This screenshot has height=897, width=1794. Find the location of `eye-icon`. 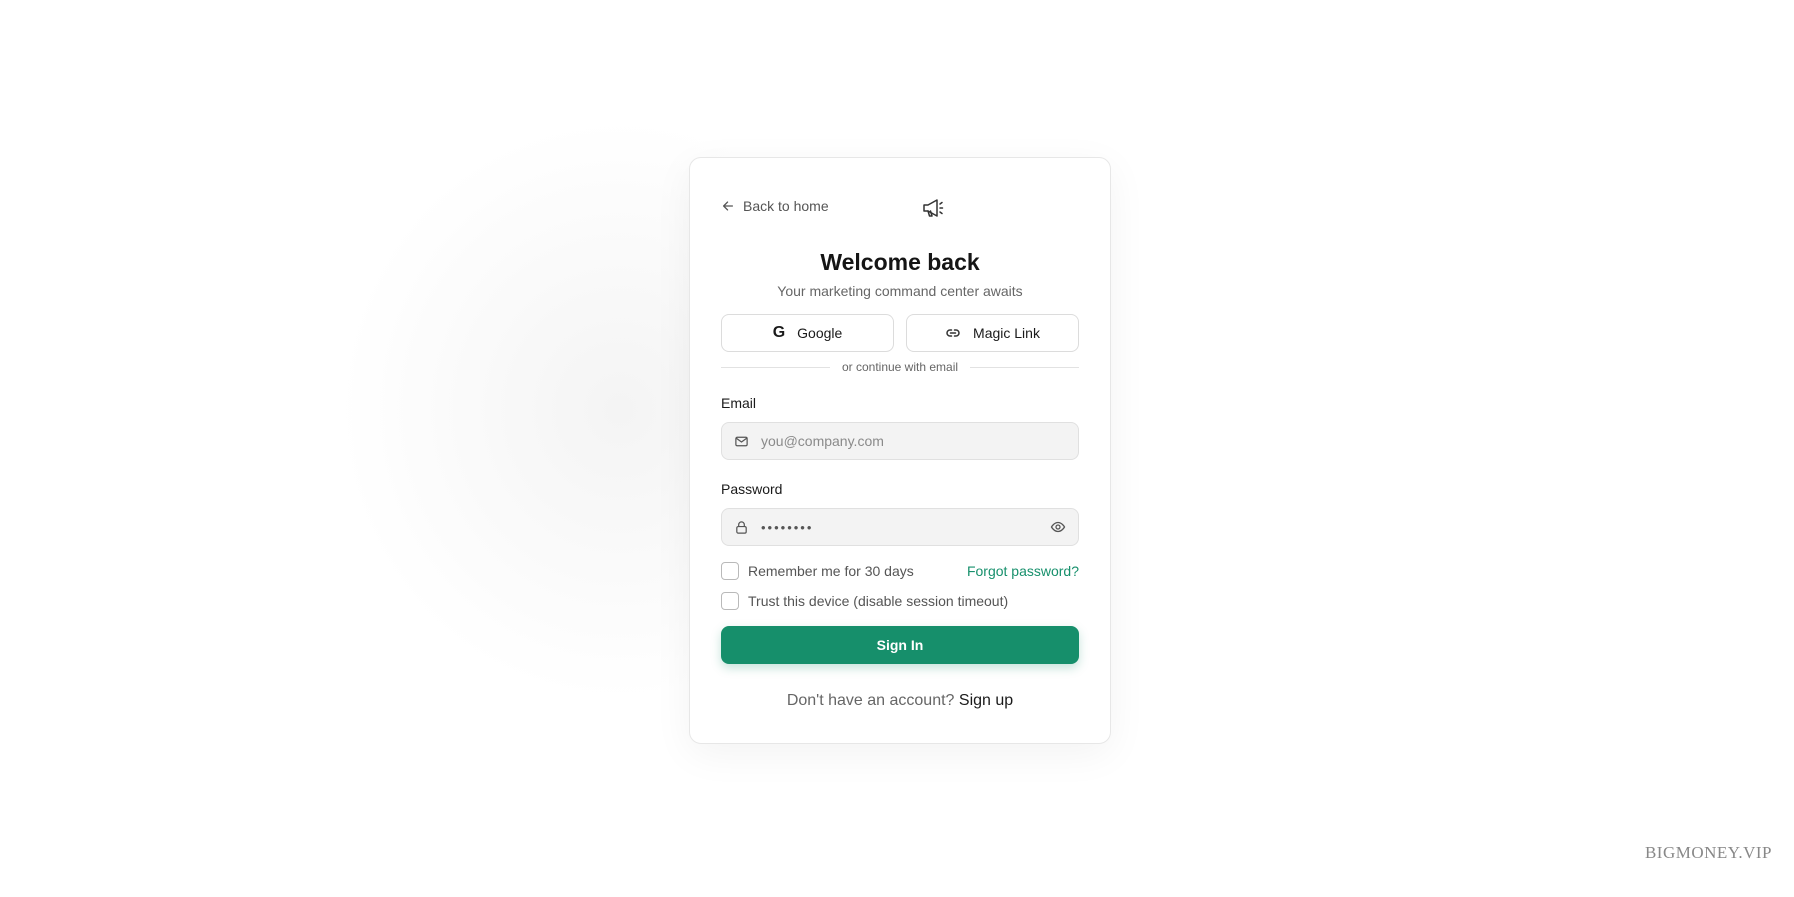

eye-icon is located at coordinates (1058, 527).